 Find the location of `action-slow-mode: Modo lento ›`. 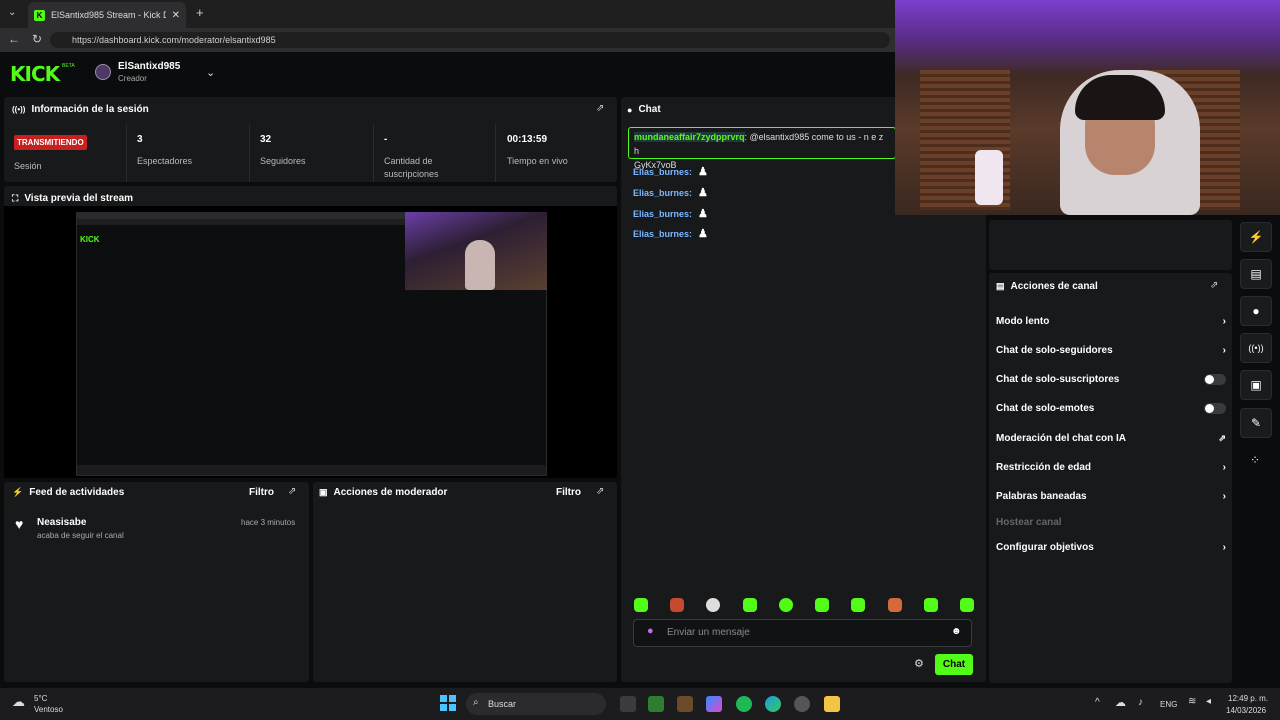

action-slow-mode: Modo lento › is located at coordinates (1111, 321).